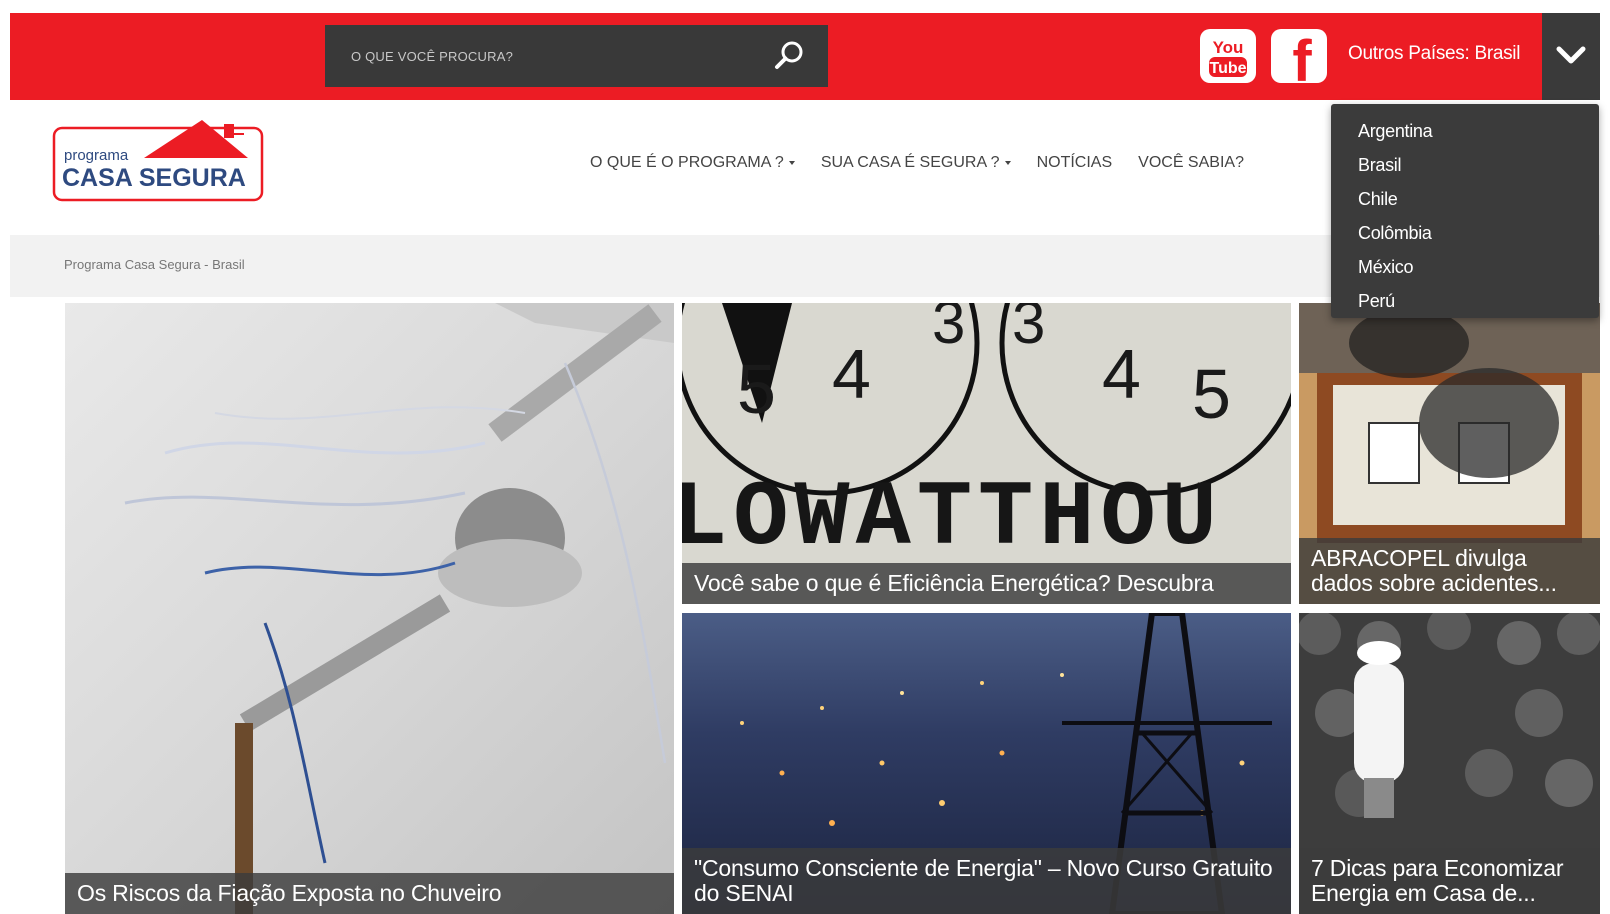 The height and width of the screenshot is (914, 1610). What do you see at coordinates (369, 893) in the screenshot?
I see `tile-caption: Os Riscos da Fiação Exposta no Chuveiro` at bounding box center [369, 893].